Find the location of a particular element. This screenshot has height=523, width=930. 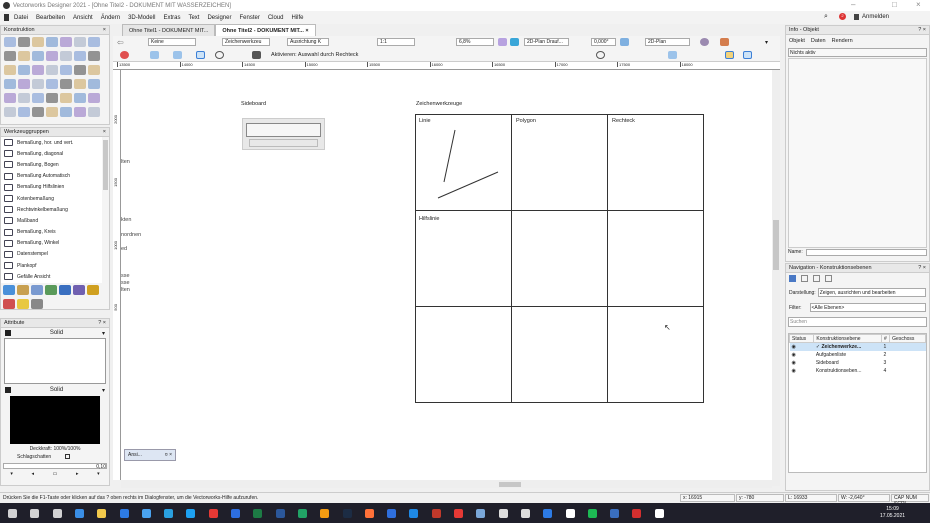

notification-icon: 2 is located at coordinates (842, 16).